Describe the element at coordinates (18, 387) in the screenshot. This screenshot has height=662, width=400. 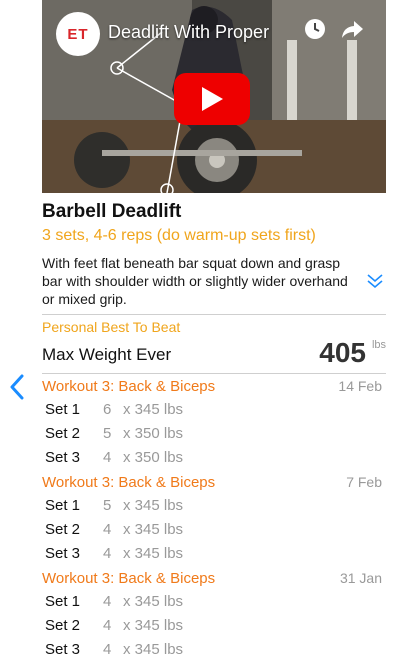
I see `back-chevron-icon` at that location.